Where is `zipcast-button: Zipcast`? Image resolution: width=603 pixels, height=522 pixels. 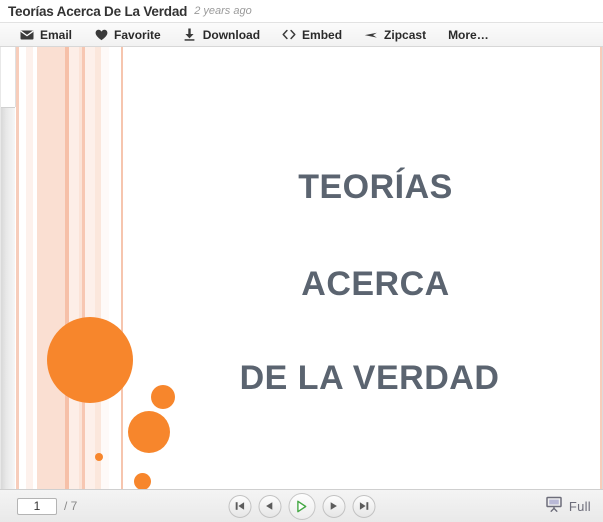
zipcast-button: Zipcast is located at coordinates (395, 35).